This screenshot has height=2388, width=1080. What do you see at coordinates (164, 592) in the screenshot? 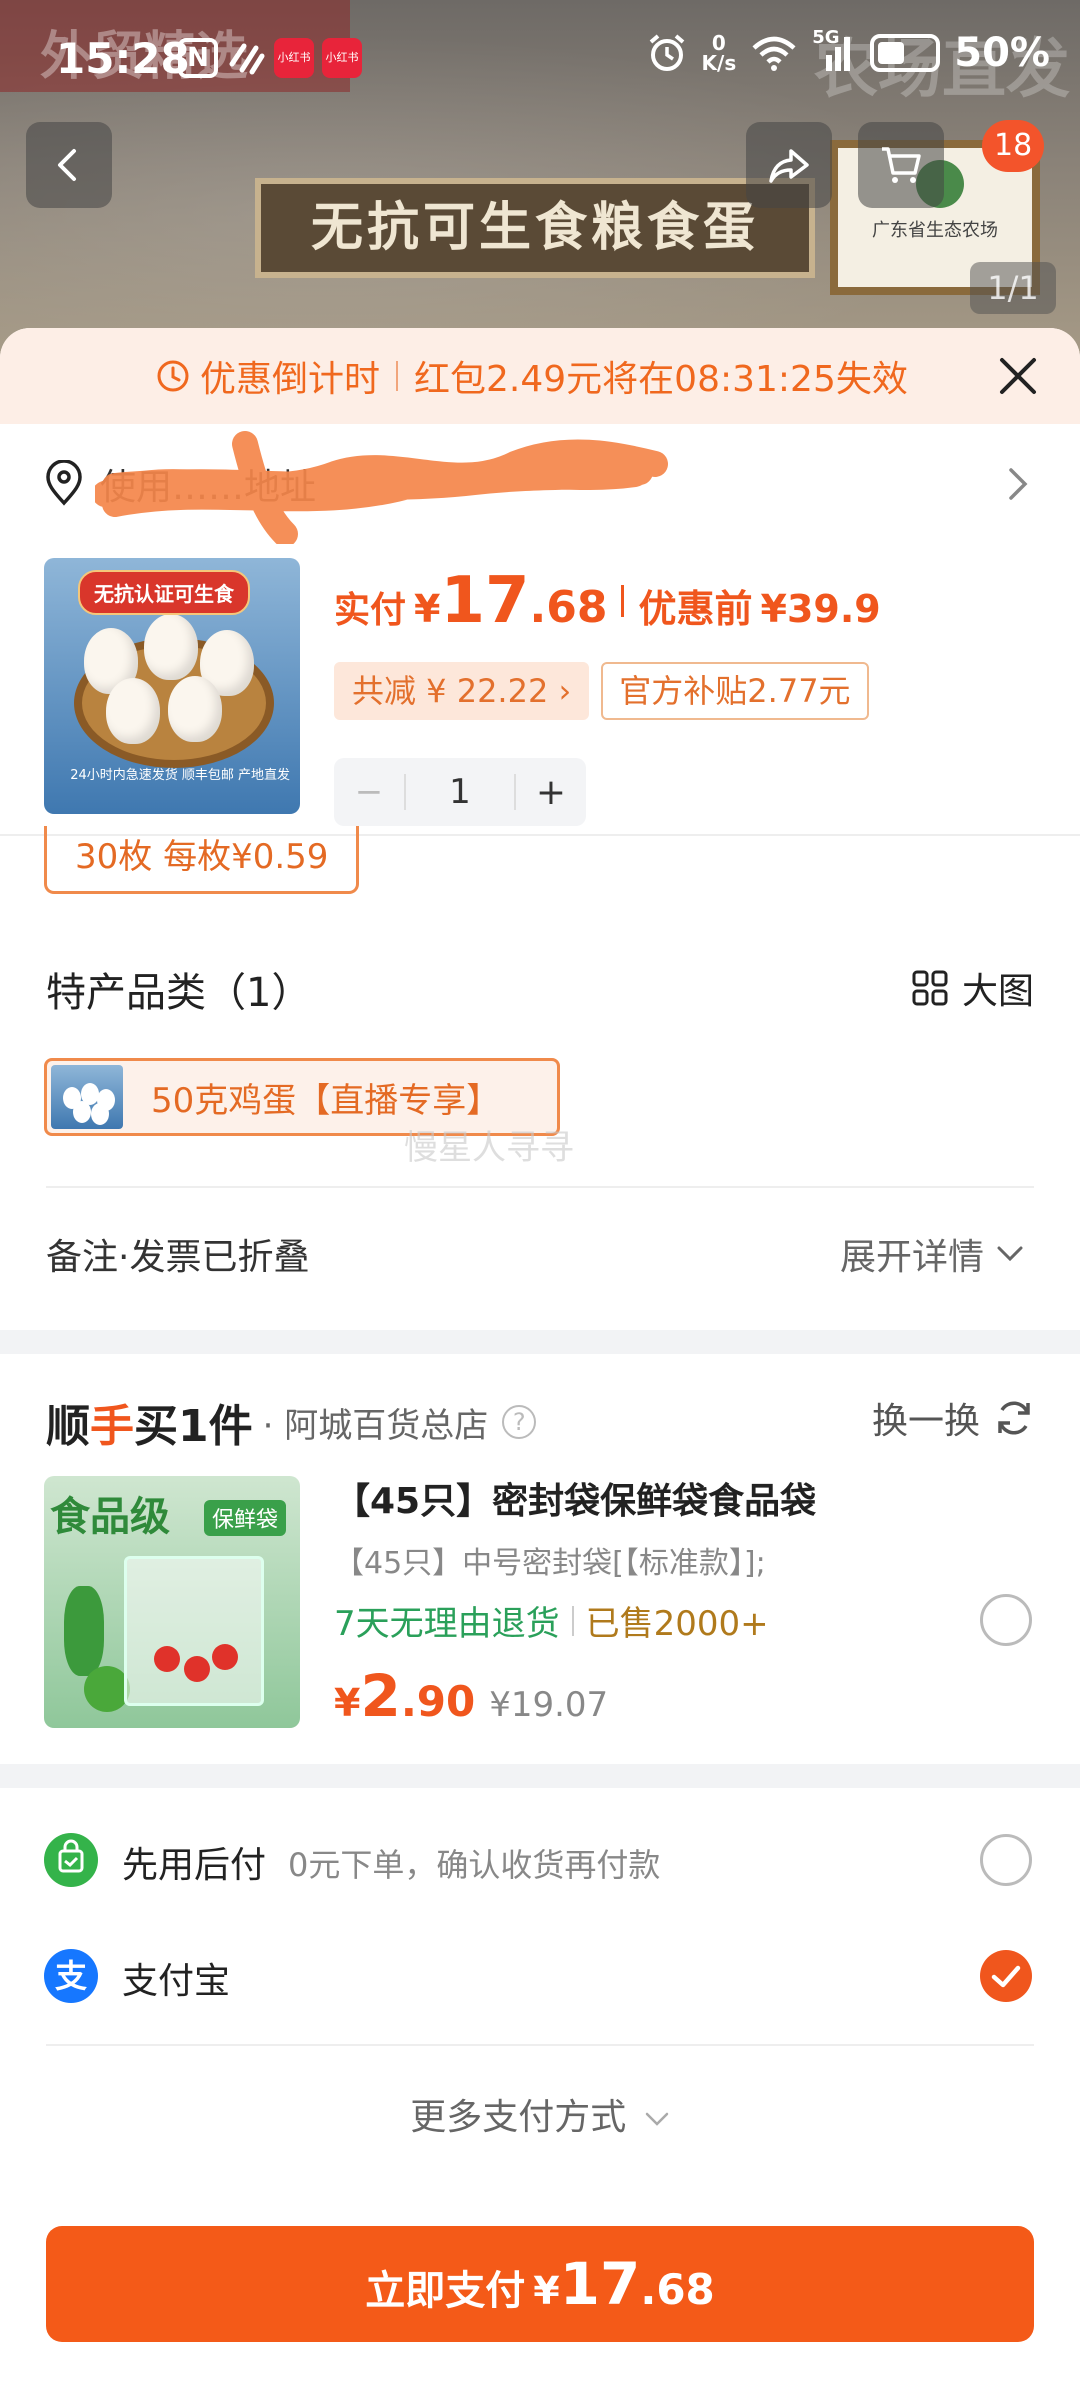
I see `product-image-tag: 无抗认证可生食` at bounding box center [164, 592].